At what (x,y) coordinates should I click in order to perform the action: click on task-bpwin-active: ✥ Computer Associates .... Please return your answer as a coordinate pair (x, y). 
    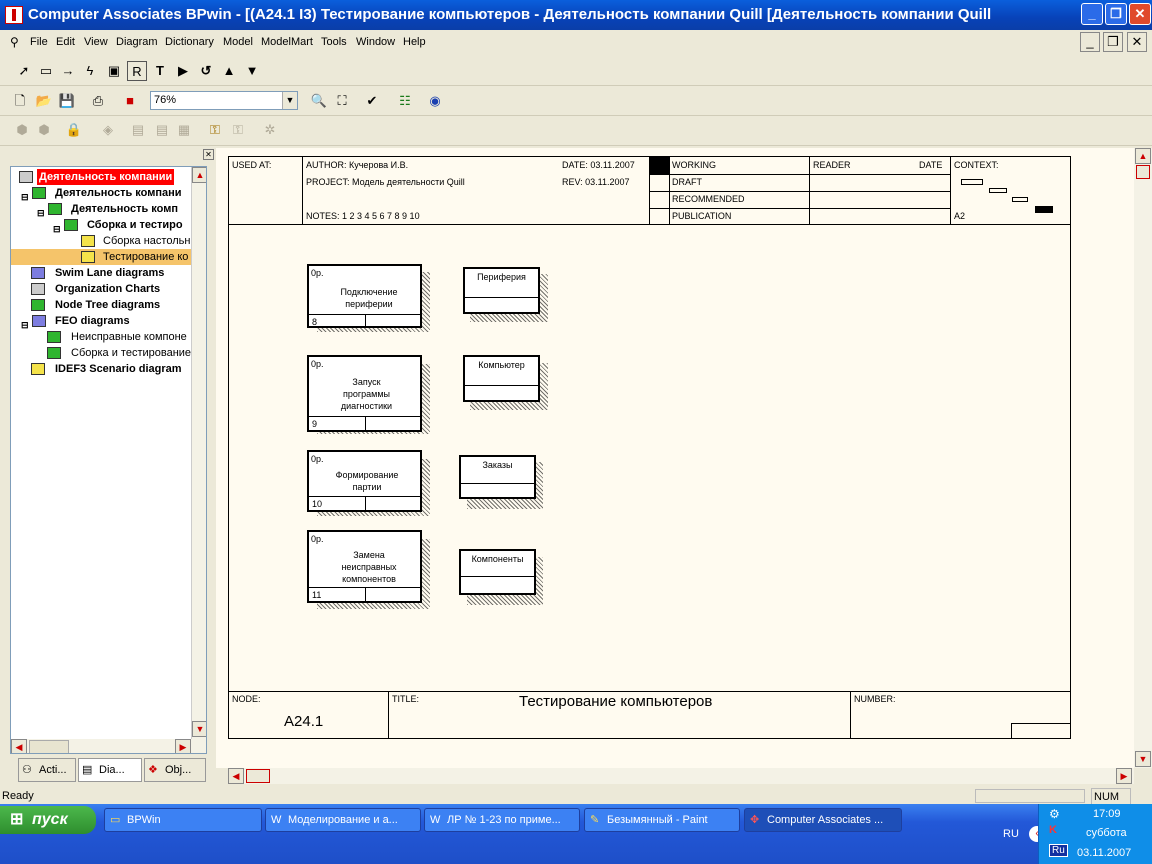
    Looking at the image, I should click on (823, 820).